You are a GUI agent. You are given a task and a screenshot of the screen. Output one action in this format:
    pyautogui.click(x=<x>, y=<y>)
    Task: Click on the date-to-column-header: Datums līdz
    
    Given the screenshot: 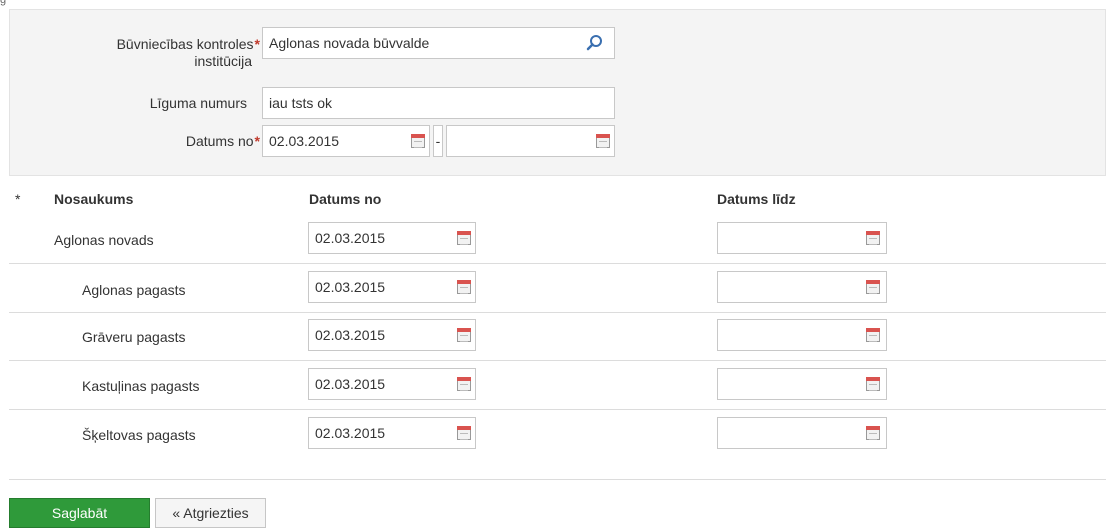 What is the action you would take?
    pyautogui.click(x=756, y=199)
    